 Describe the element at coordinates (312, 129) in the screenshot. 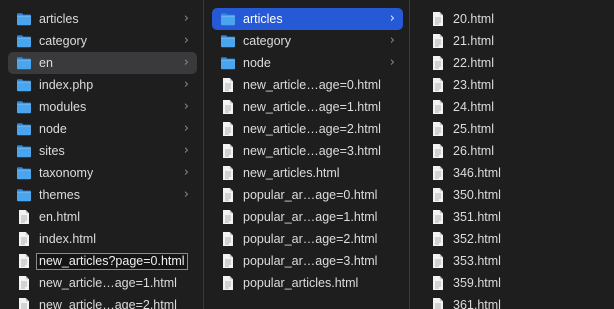

I see `item-label: new_article…age=2.html` at that location.